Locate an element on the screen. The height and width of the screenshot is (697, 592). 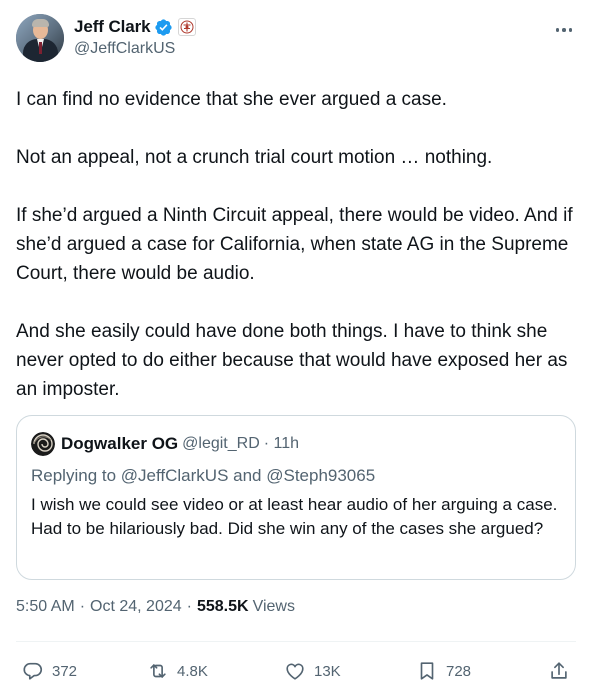
action-bar: 372 4.8K 13K 728 is located at coordinates (296, 671).